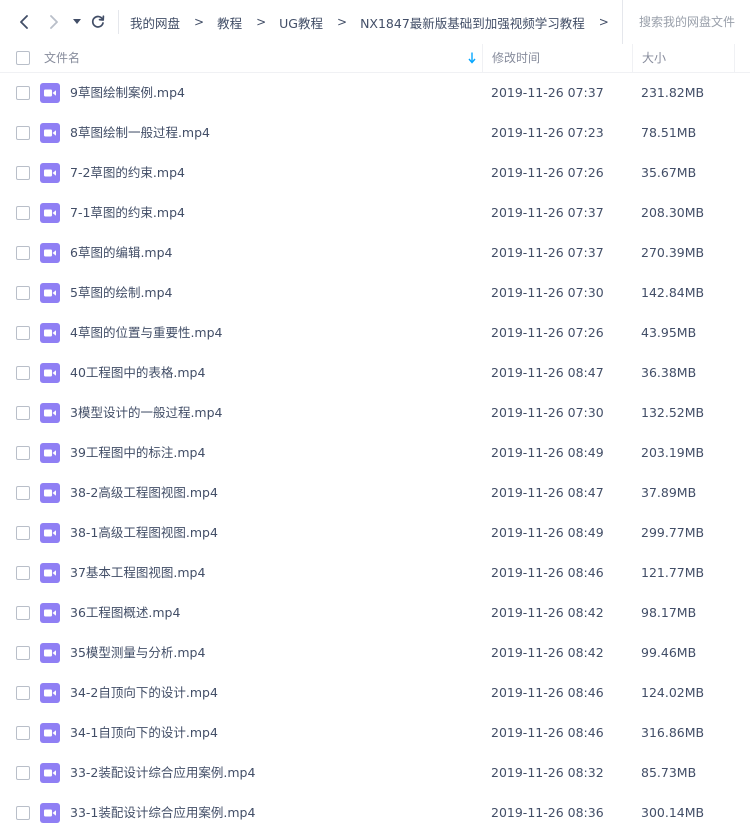  I want to click on file-row: 6草图的编辑.mp4 2019-11-26 07:37 270.39MB, so click(375, 253).